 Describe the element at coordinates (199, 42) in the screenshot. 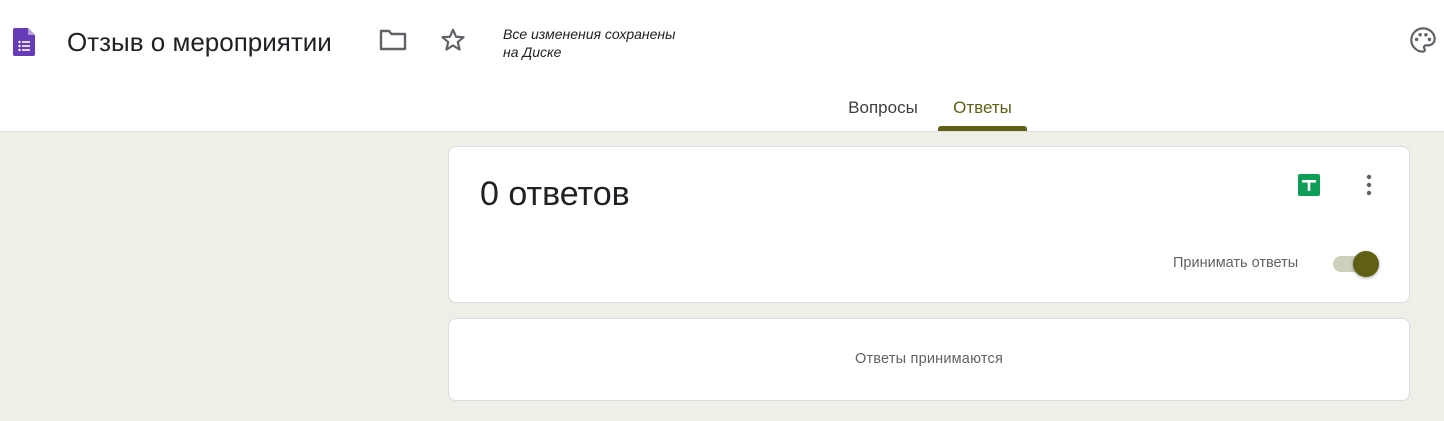

I see `document-title: Отзыв о мероприятии` at that location.